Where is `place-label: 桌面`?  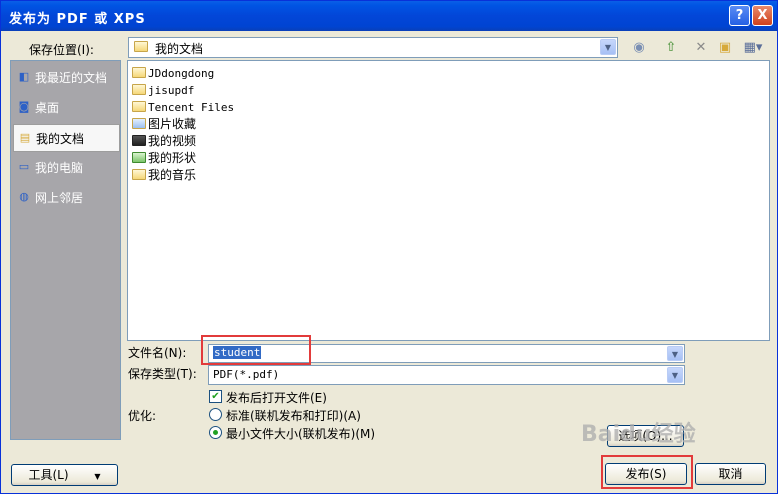
place-label: 桌面 is located at coordinates (47, 108).